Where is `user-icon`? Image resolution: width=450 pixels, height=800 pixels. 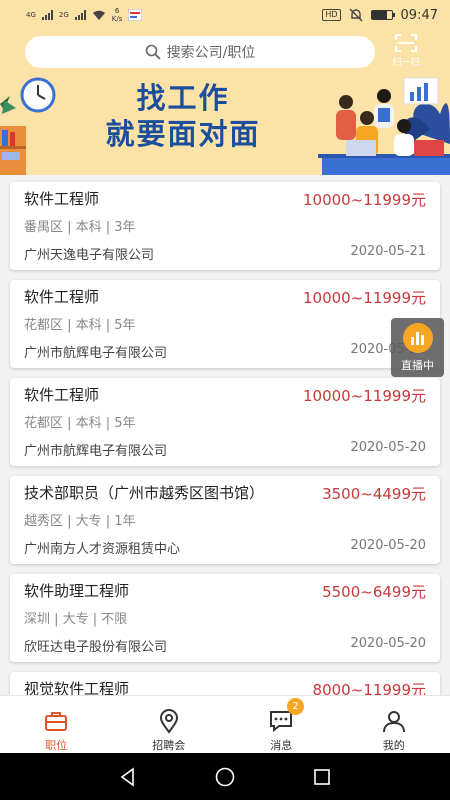 user-icon is located at coordinates (393, 722).